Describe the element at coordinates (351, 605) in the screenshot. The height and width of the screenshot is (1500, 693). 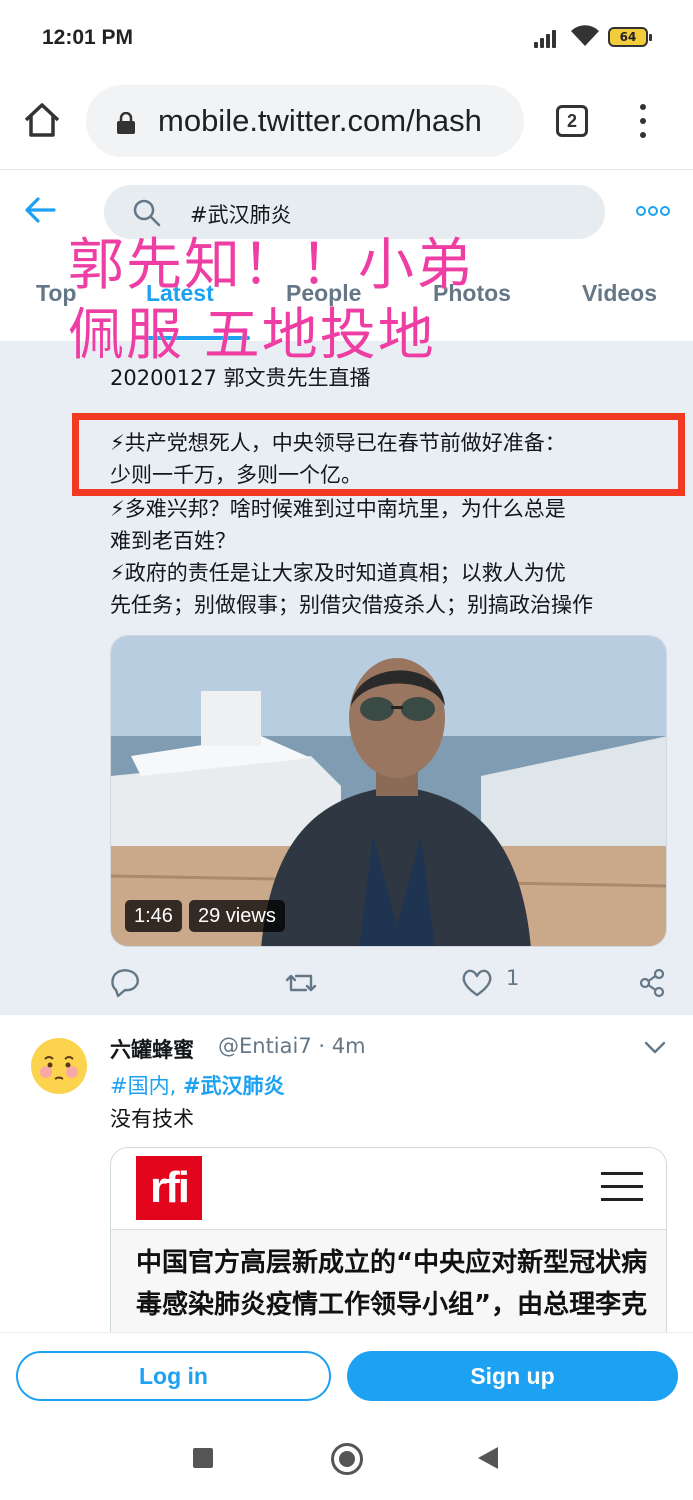
I see `tweet-text-line: 先任务；别做假事；别借灾借疫杀人；别搞政治操作` at that location.